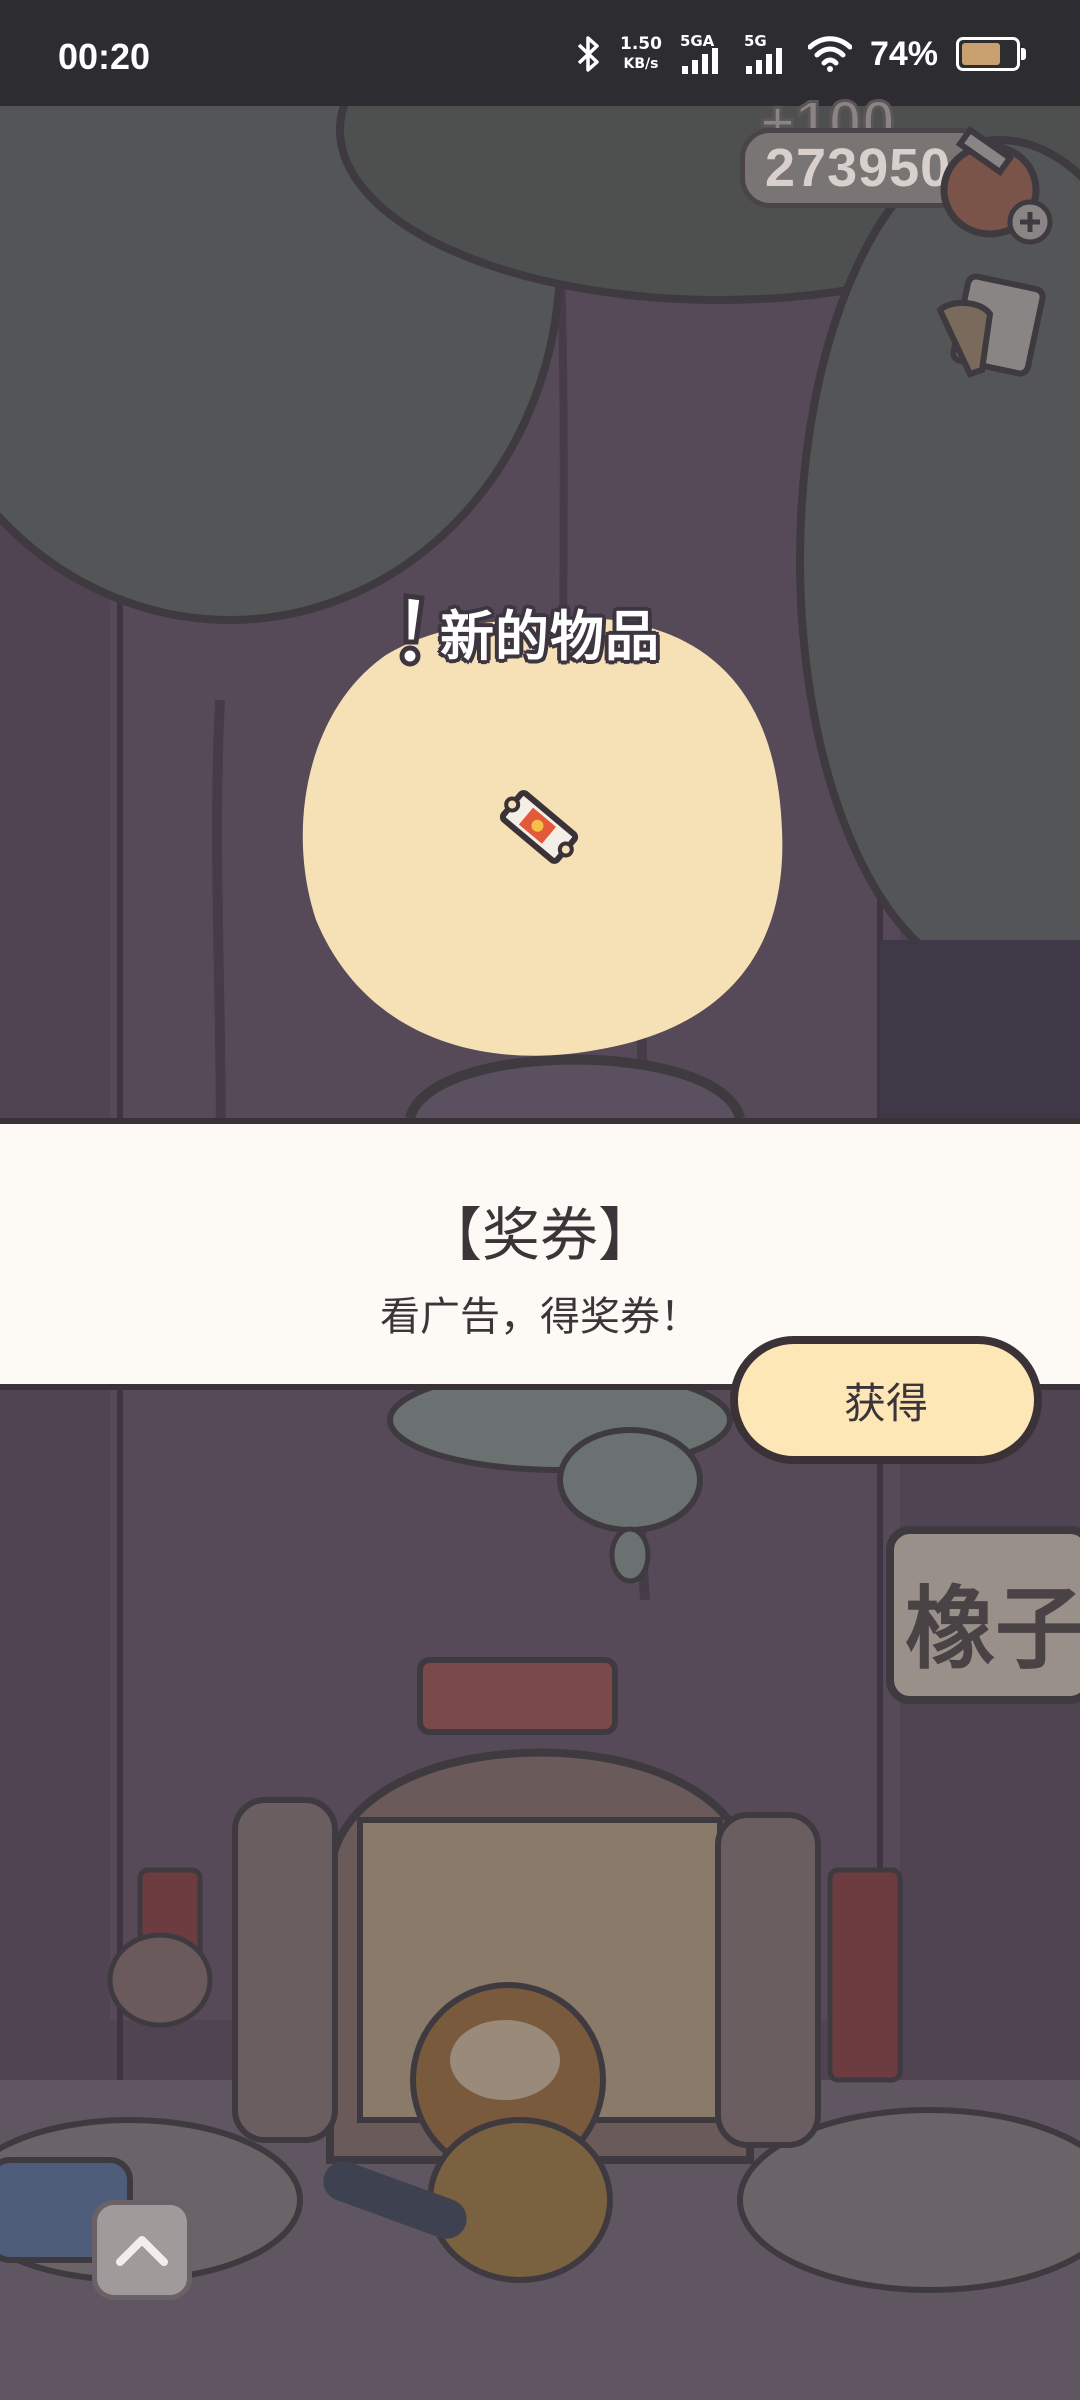 This screenshot has height=2400, width=1080. I want to click on new-item-title: 新的物品, so click(550, 636).